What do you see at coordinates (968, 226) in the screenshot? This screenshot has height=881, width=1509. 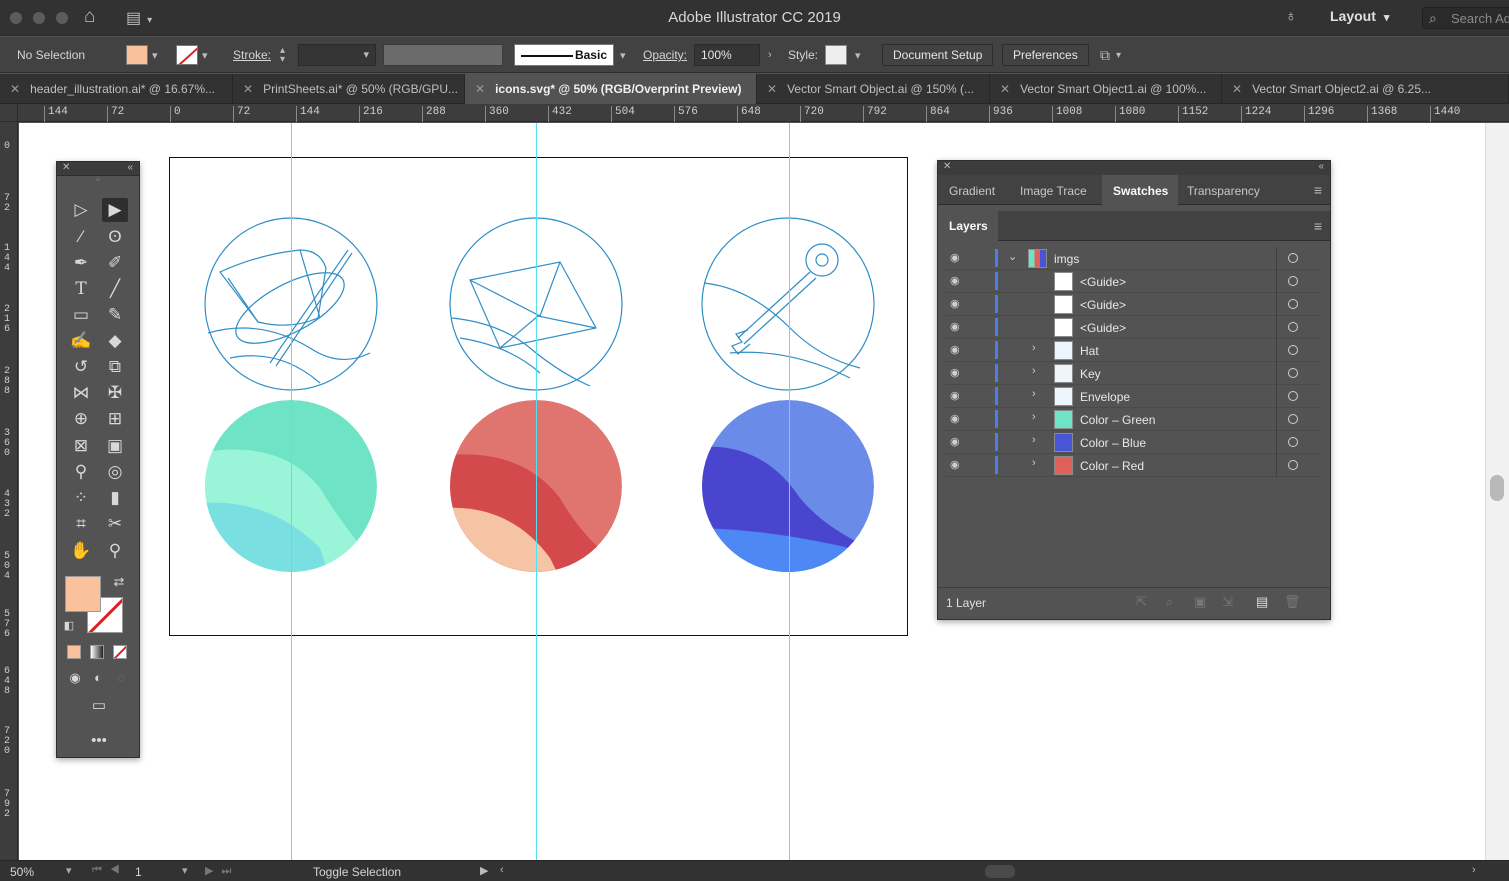 I see `tab-layers: Layers` at bounding box center [968, 226].